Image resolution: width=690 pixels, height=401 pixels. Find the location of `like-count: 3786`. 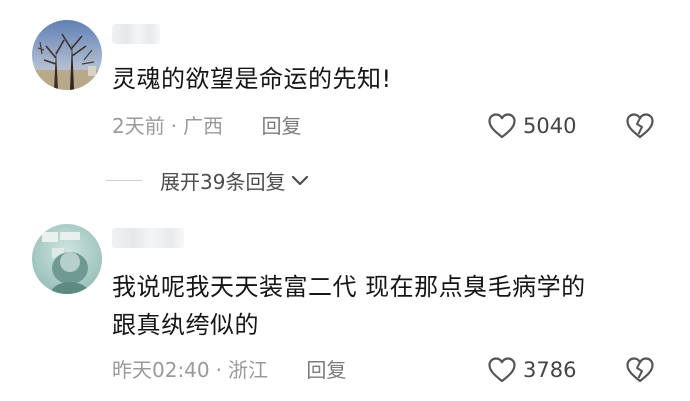

like-count: 3786 is located at coordinates (550, 370).